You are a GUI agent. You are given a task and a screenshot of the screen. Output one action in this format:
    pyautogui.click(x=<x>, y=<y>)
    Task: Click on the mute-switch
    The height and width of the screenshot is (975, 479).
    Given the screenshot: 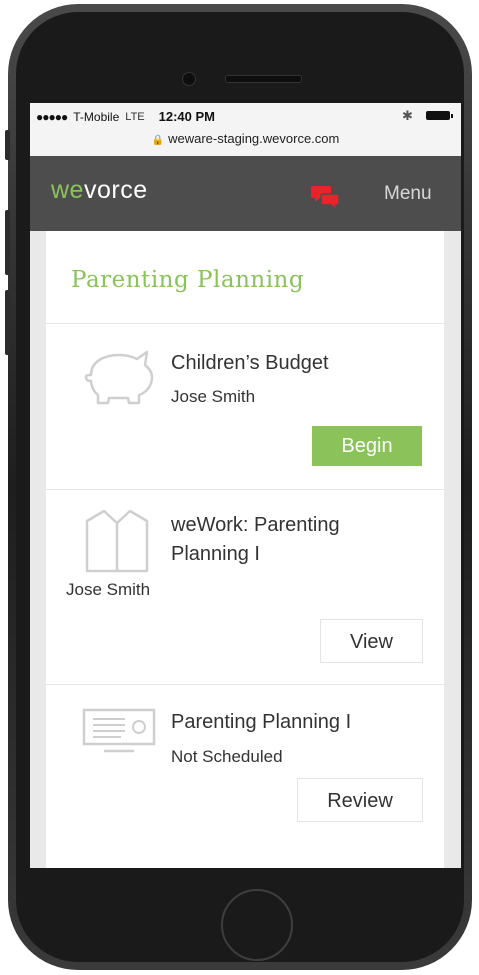 What is the action you would take?
    pyautogui.click(x=7, y=145)
    